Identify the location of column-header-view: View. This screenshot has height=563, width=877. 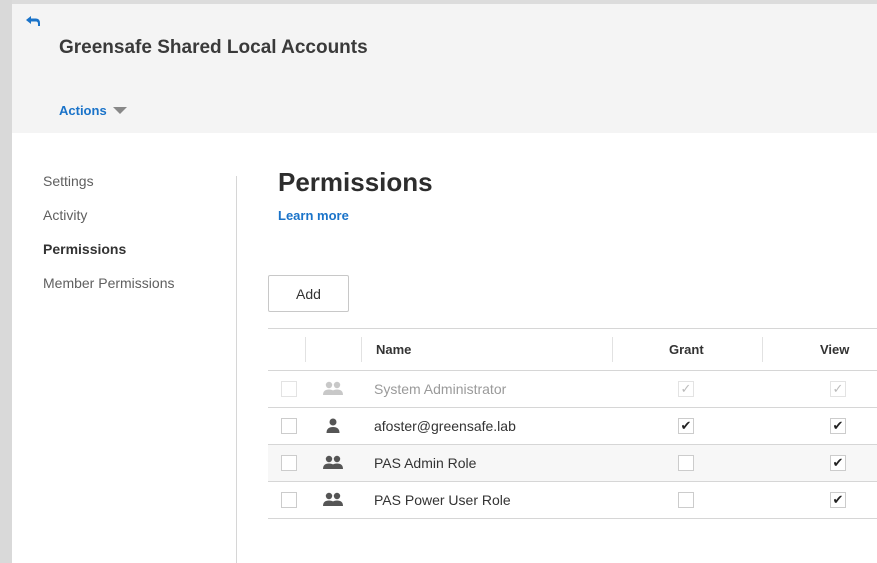
(834, 350).